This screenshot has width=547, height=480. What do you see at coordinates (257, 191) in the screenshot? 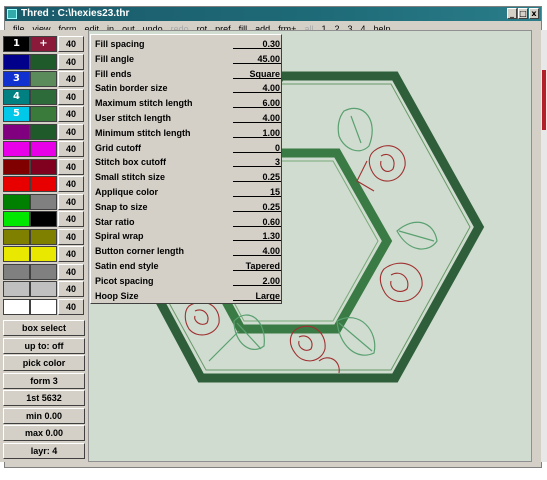
I see `pref-value: 15` at bounding box center [257, 191].